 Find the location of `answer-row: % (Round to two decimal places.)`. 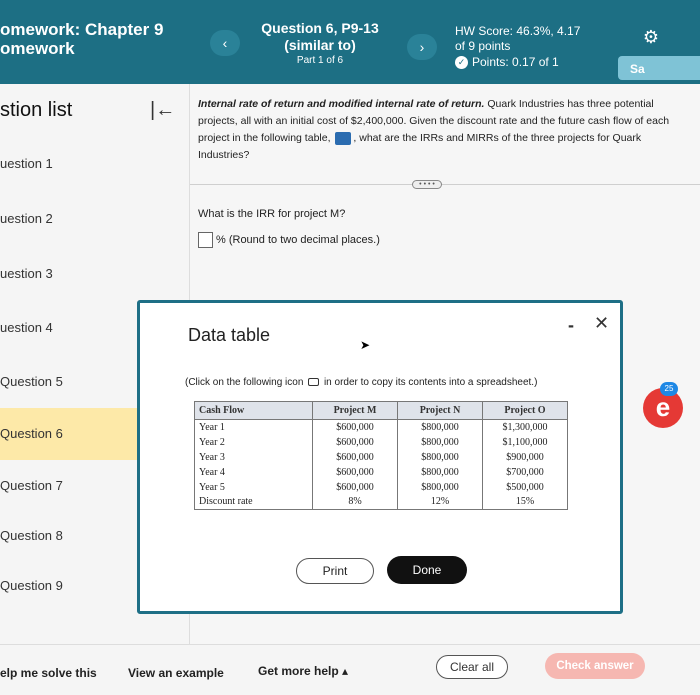

answer-row: % (Round to two decimal places.) is located at coordinates (289, 240).